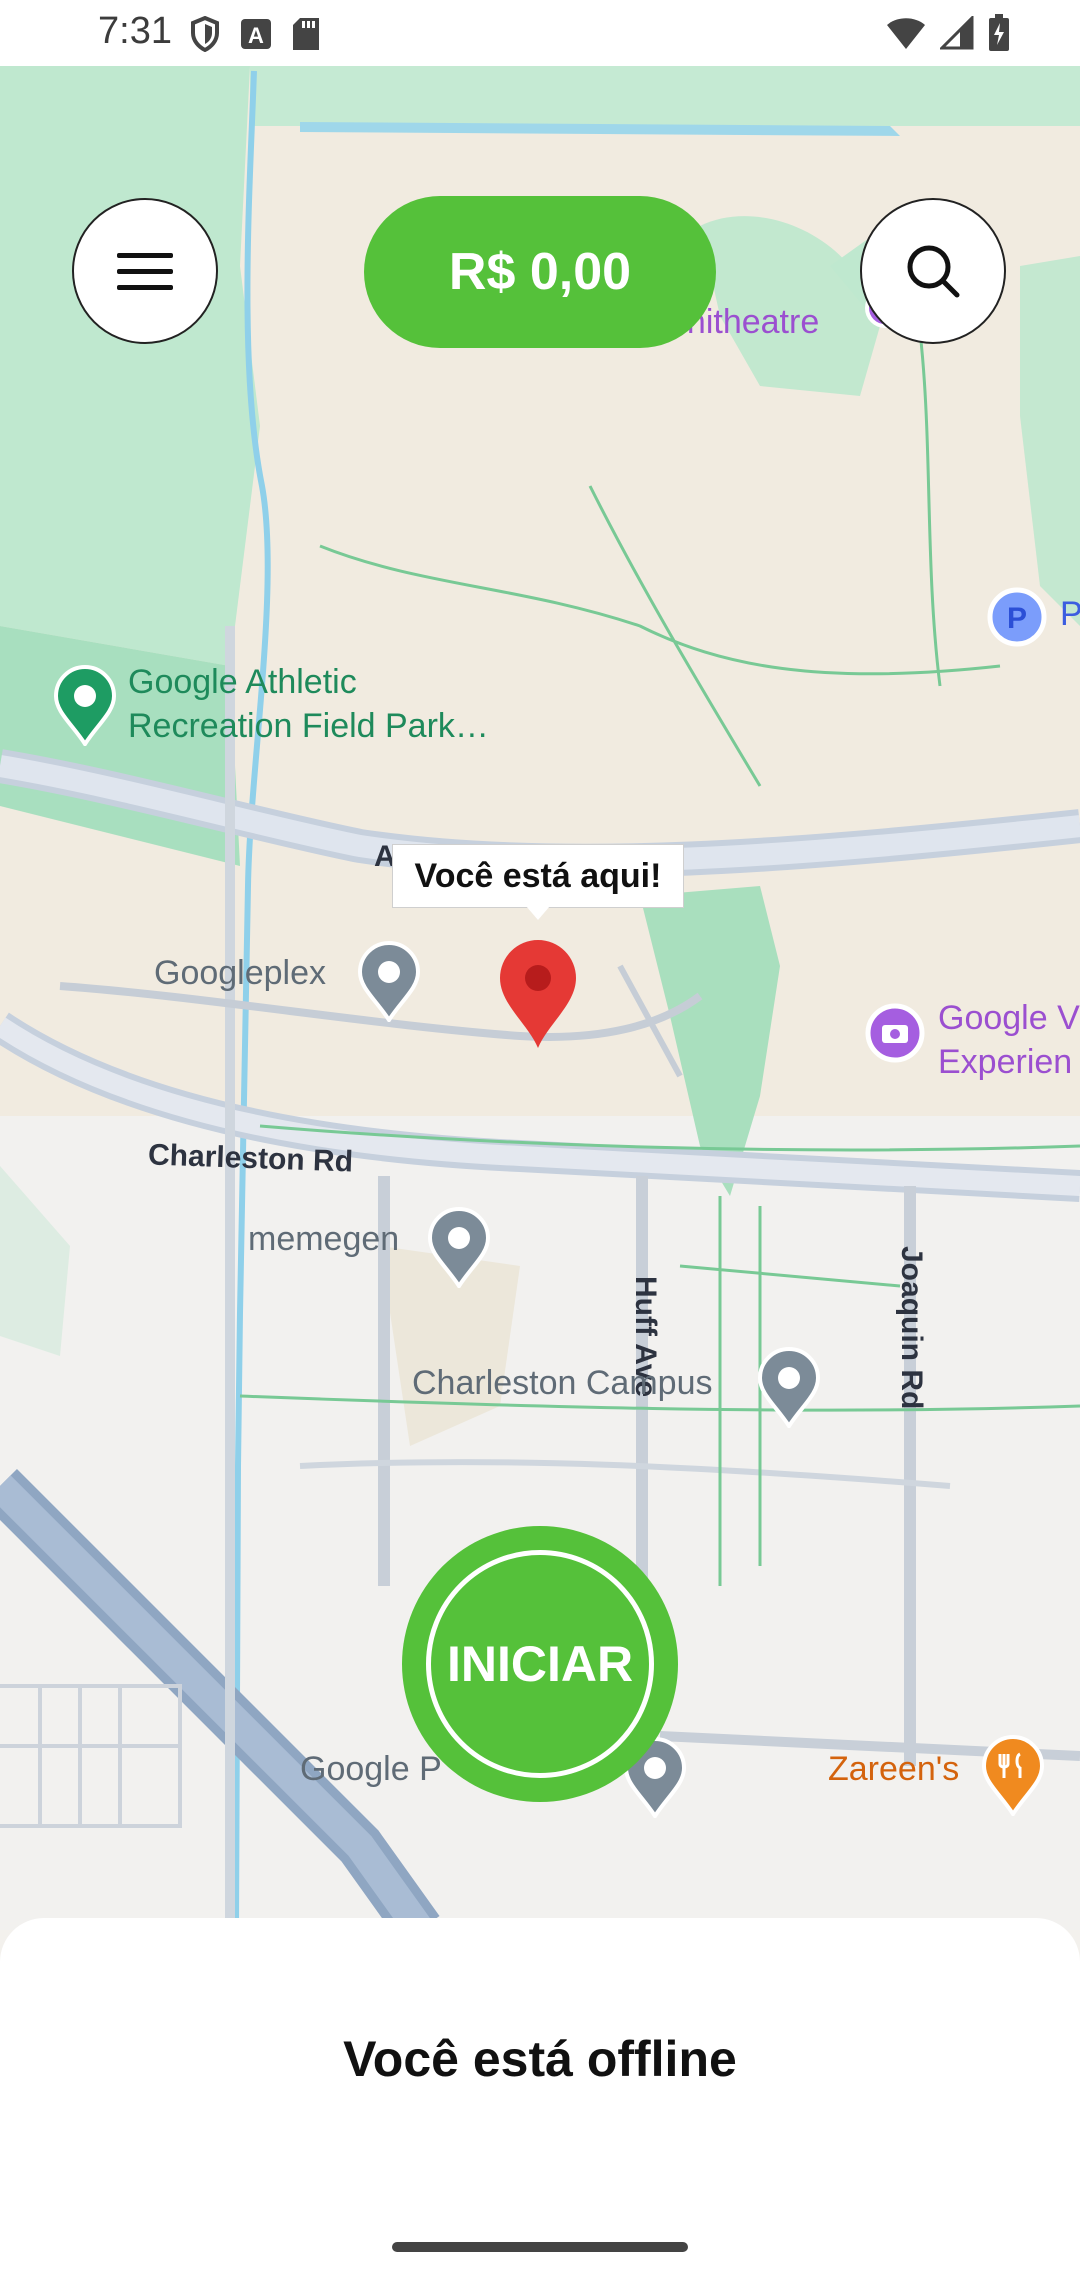 The image size is (1080, 2280). I want to click on home-indicator, so click(540, 2247).